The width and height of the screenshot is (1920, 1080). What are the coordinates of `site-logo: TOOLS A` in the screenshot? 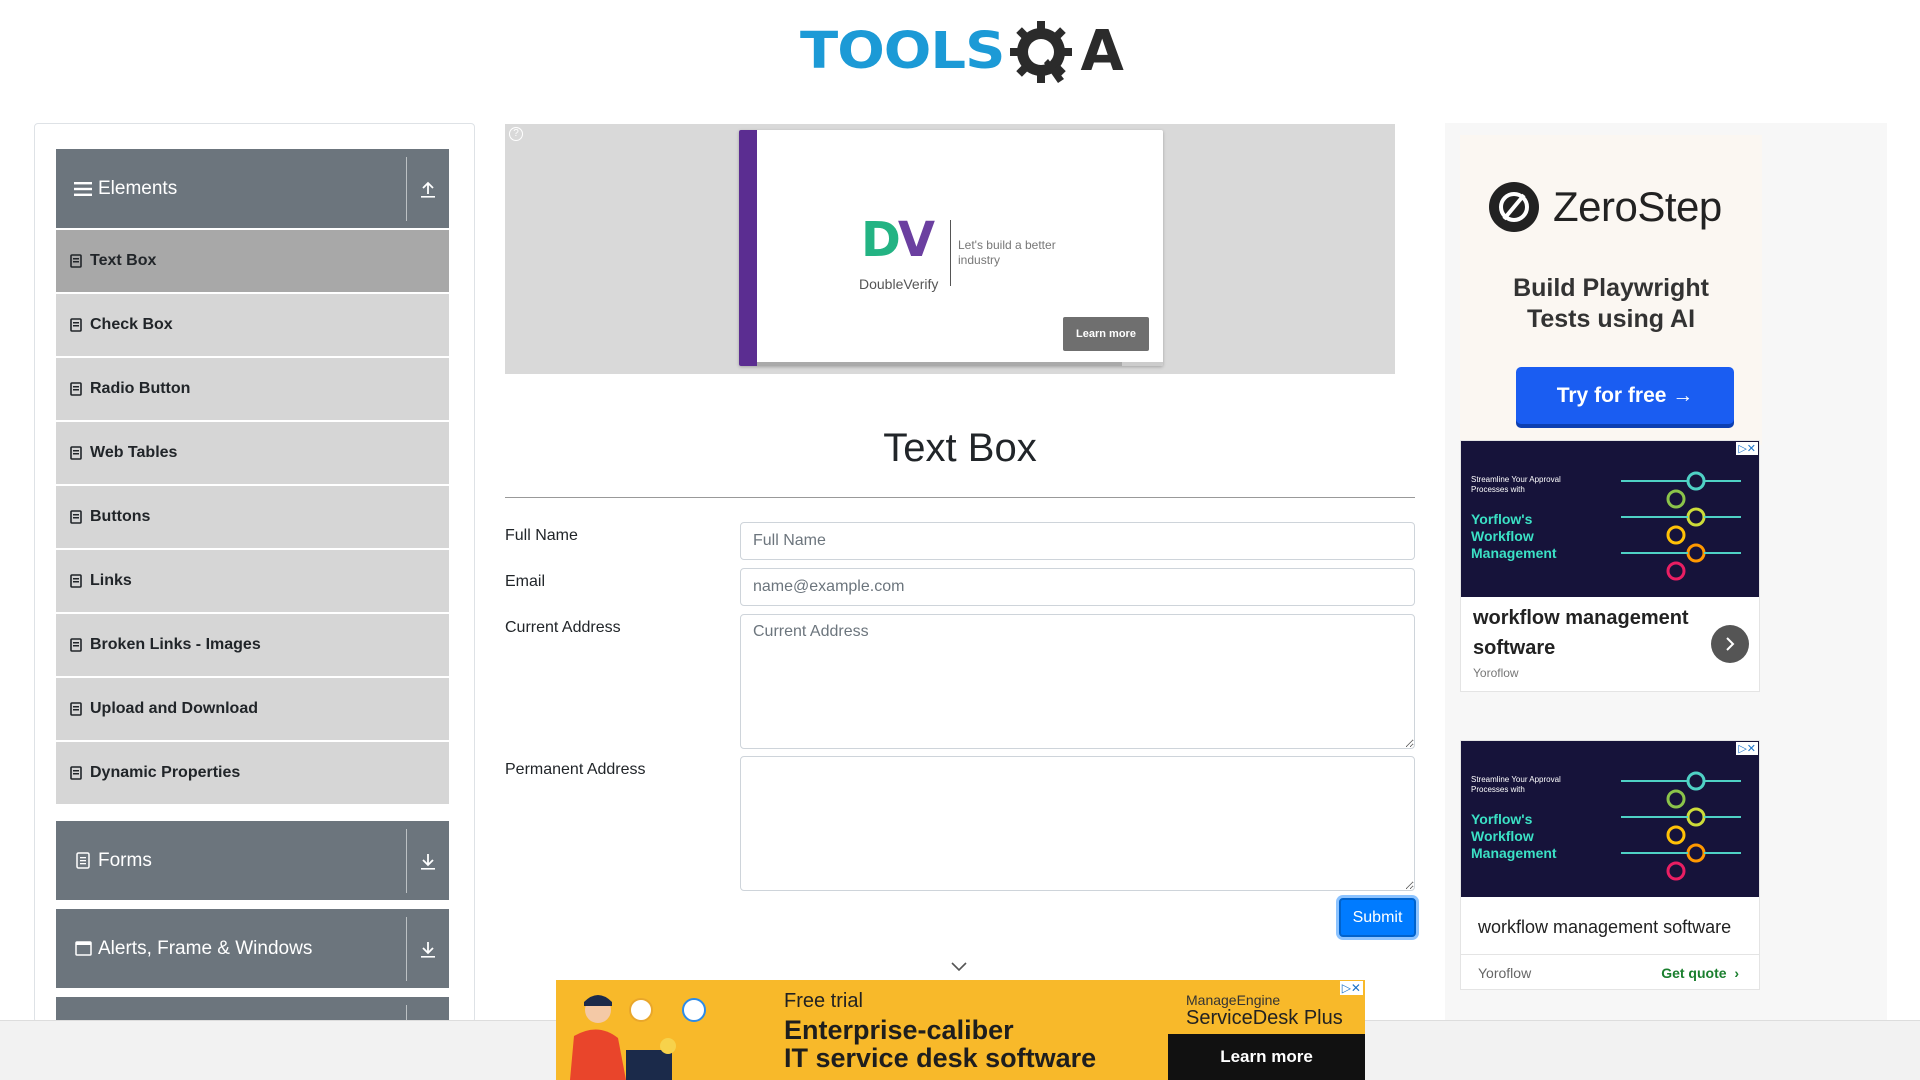 It's located at (962, 52).